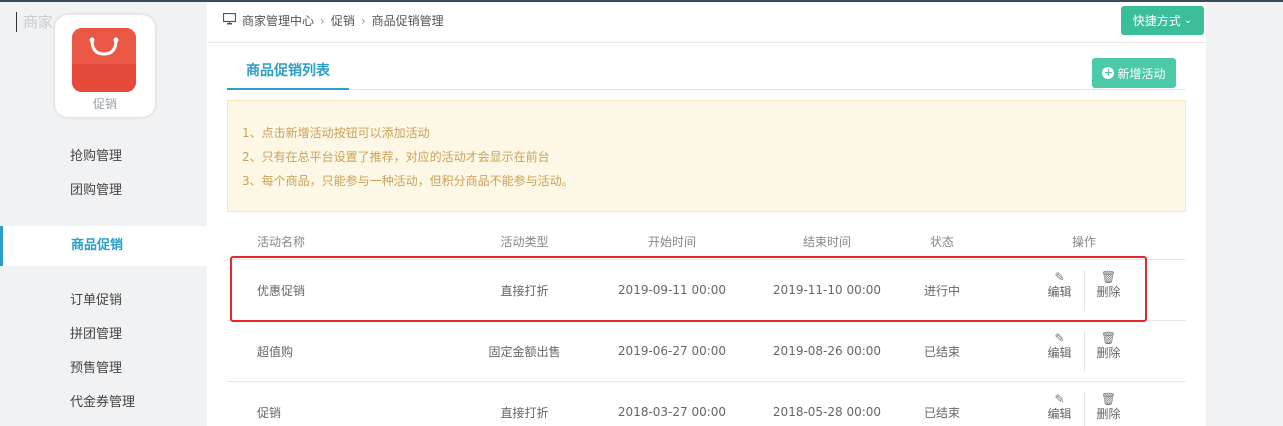 The width and height of the screenshot is (1283, 426). What do you see at coordinates (104, 104) in the screenshot?
I see `module-label: 促销` at bounding box center [104, 104].